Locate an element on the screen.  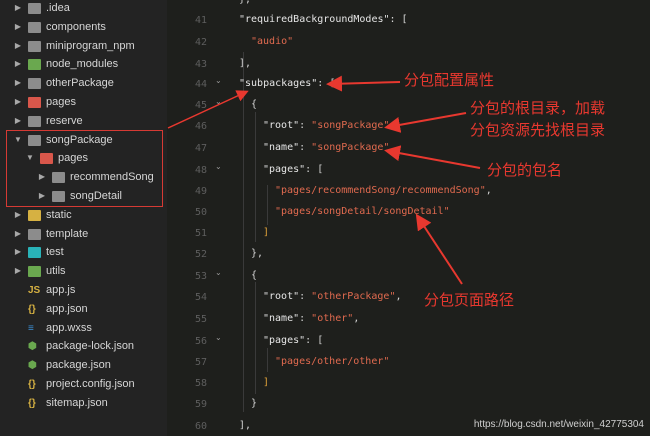
arrow-to-sidebar is located at coordinates (208, 109).